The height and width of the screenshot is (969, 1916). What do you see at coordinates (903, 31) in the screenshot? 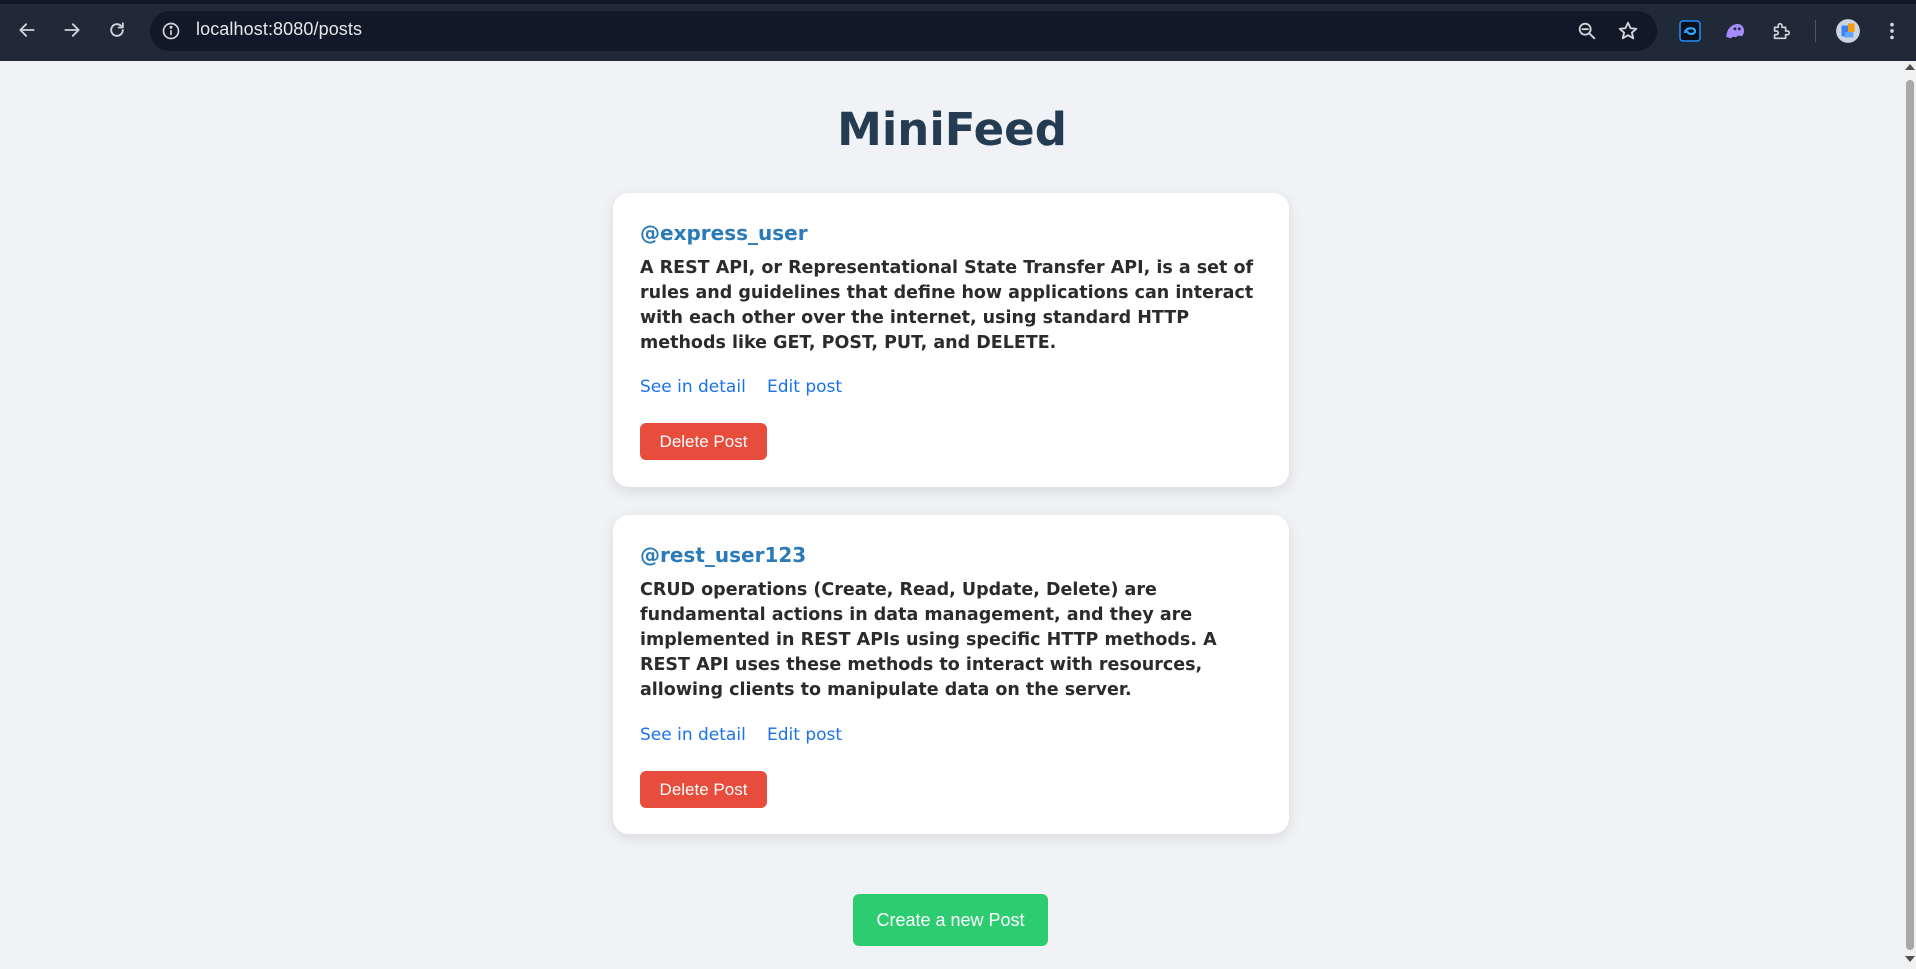
I see `address-bar` at bounding box center [903, 31].